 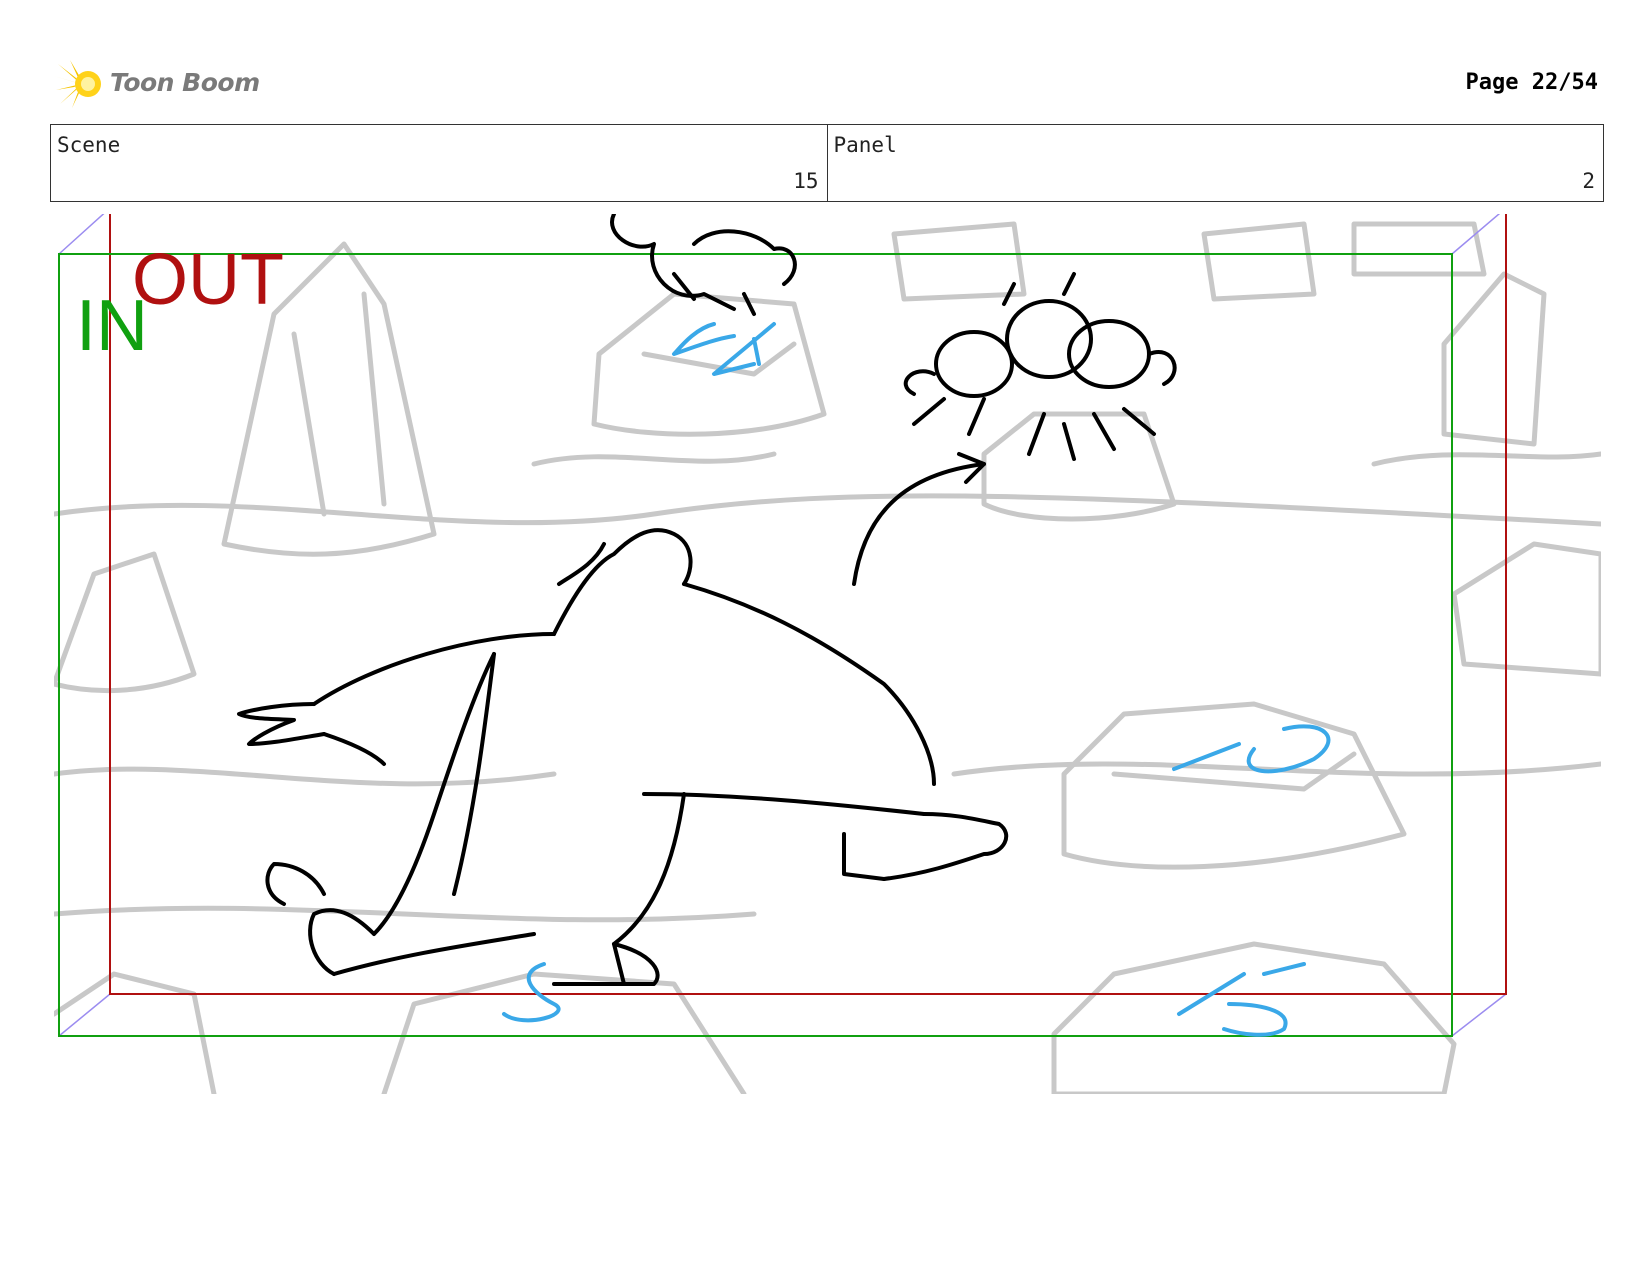 I want to click on panel-number: 2, so click(x=1588, y=181).